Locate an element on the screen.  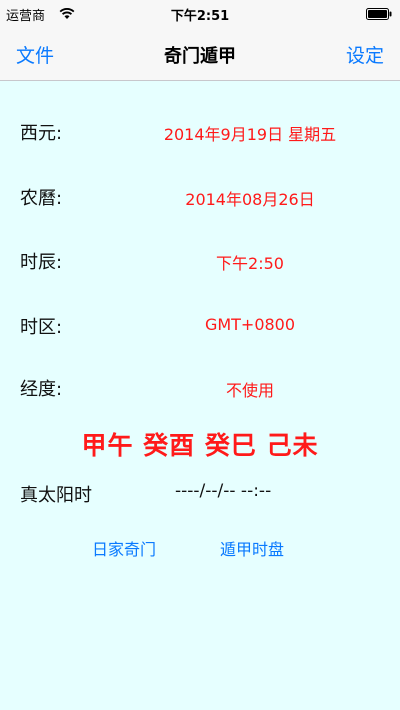
dunjia-chart-link: 遁甲时盘 is located at coordinates (252, 548).